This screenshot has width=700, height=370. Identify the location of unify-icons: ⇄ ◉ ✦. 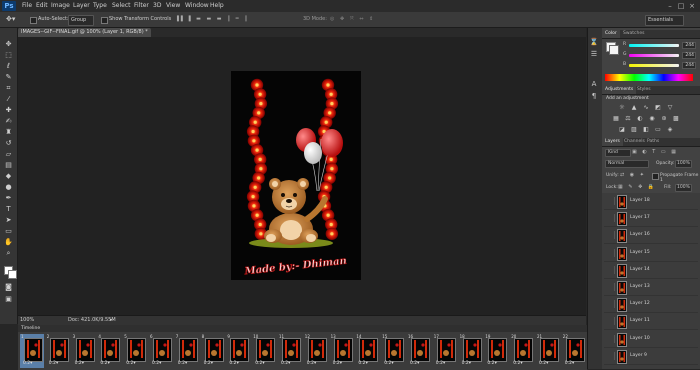
(633, 175).